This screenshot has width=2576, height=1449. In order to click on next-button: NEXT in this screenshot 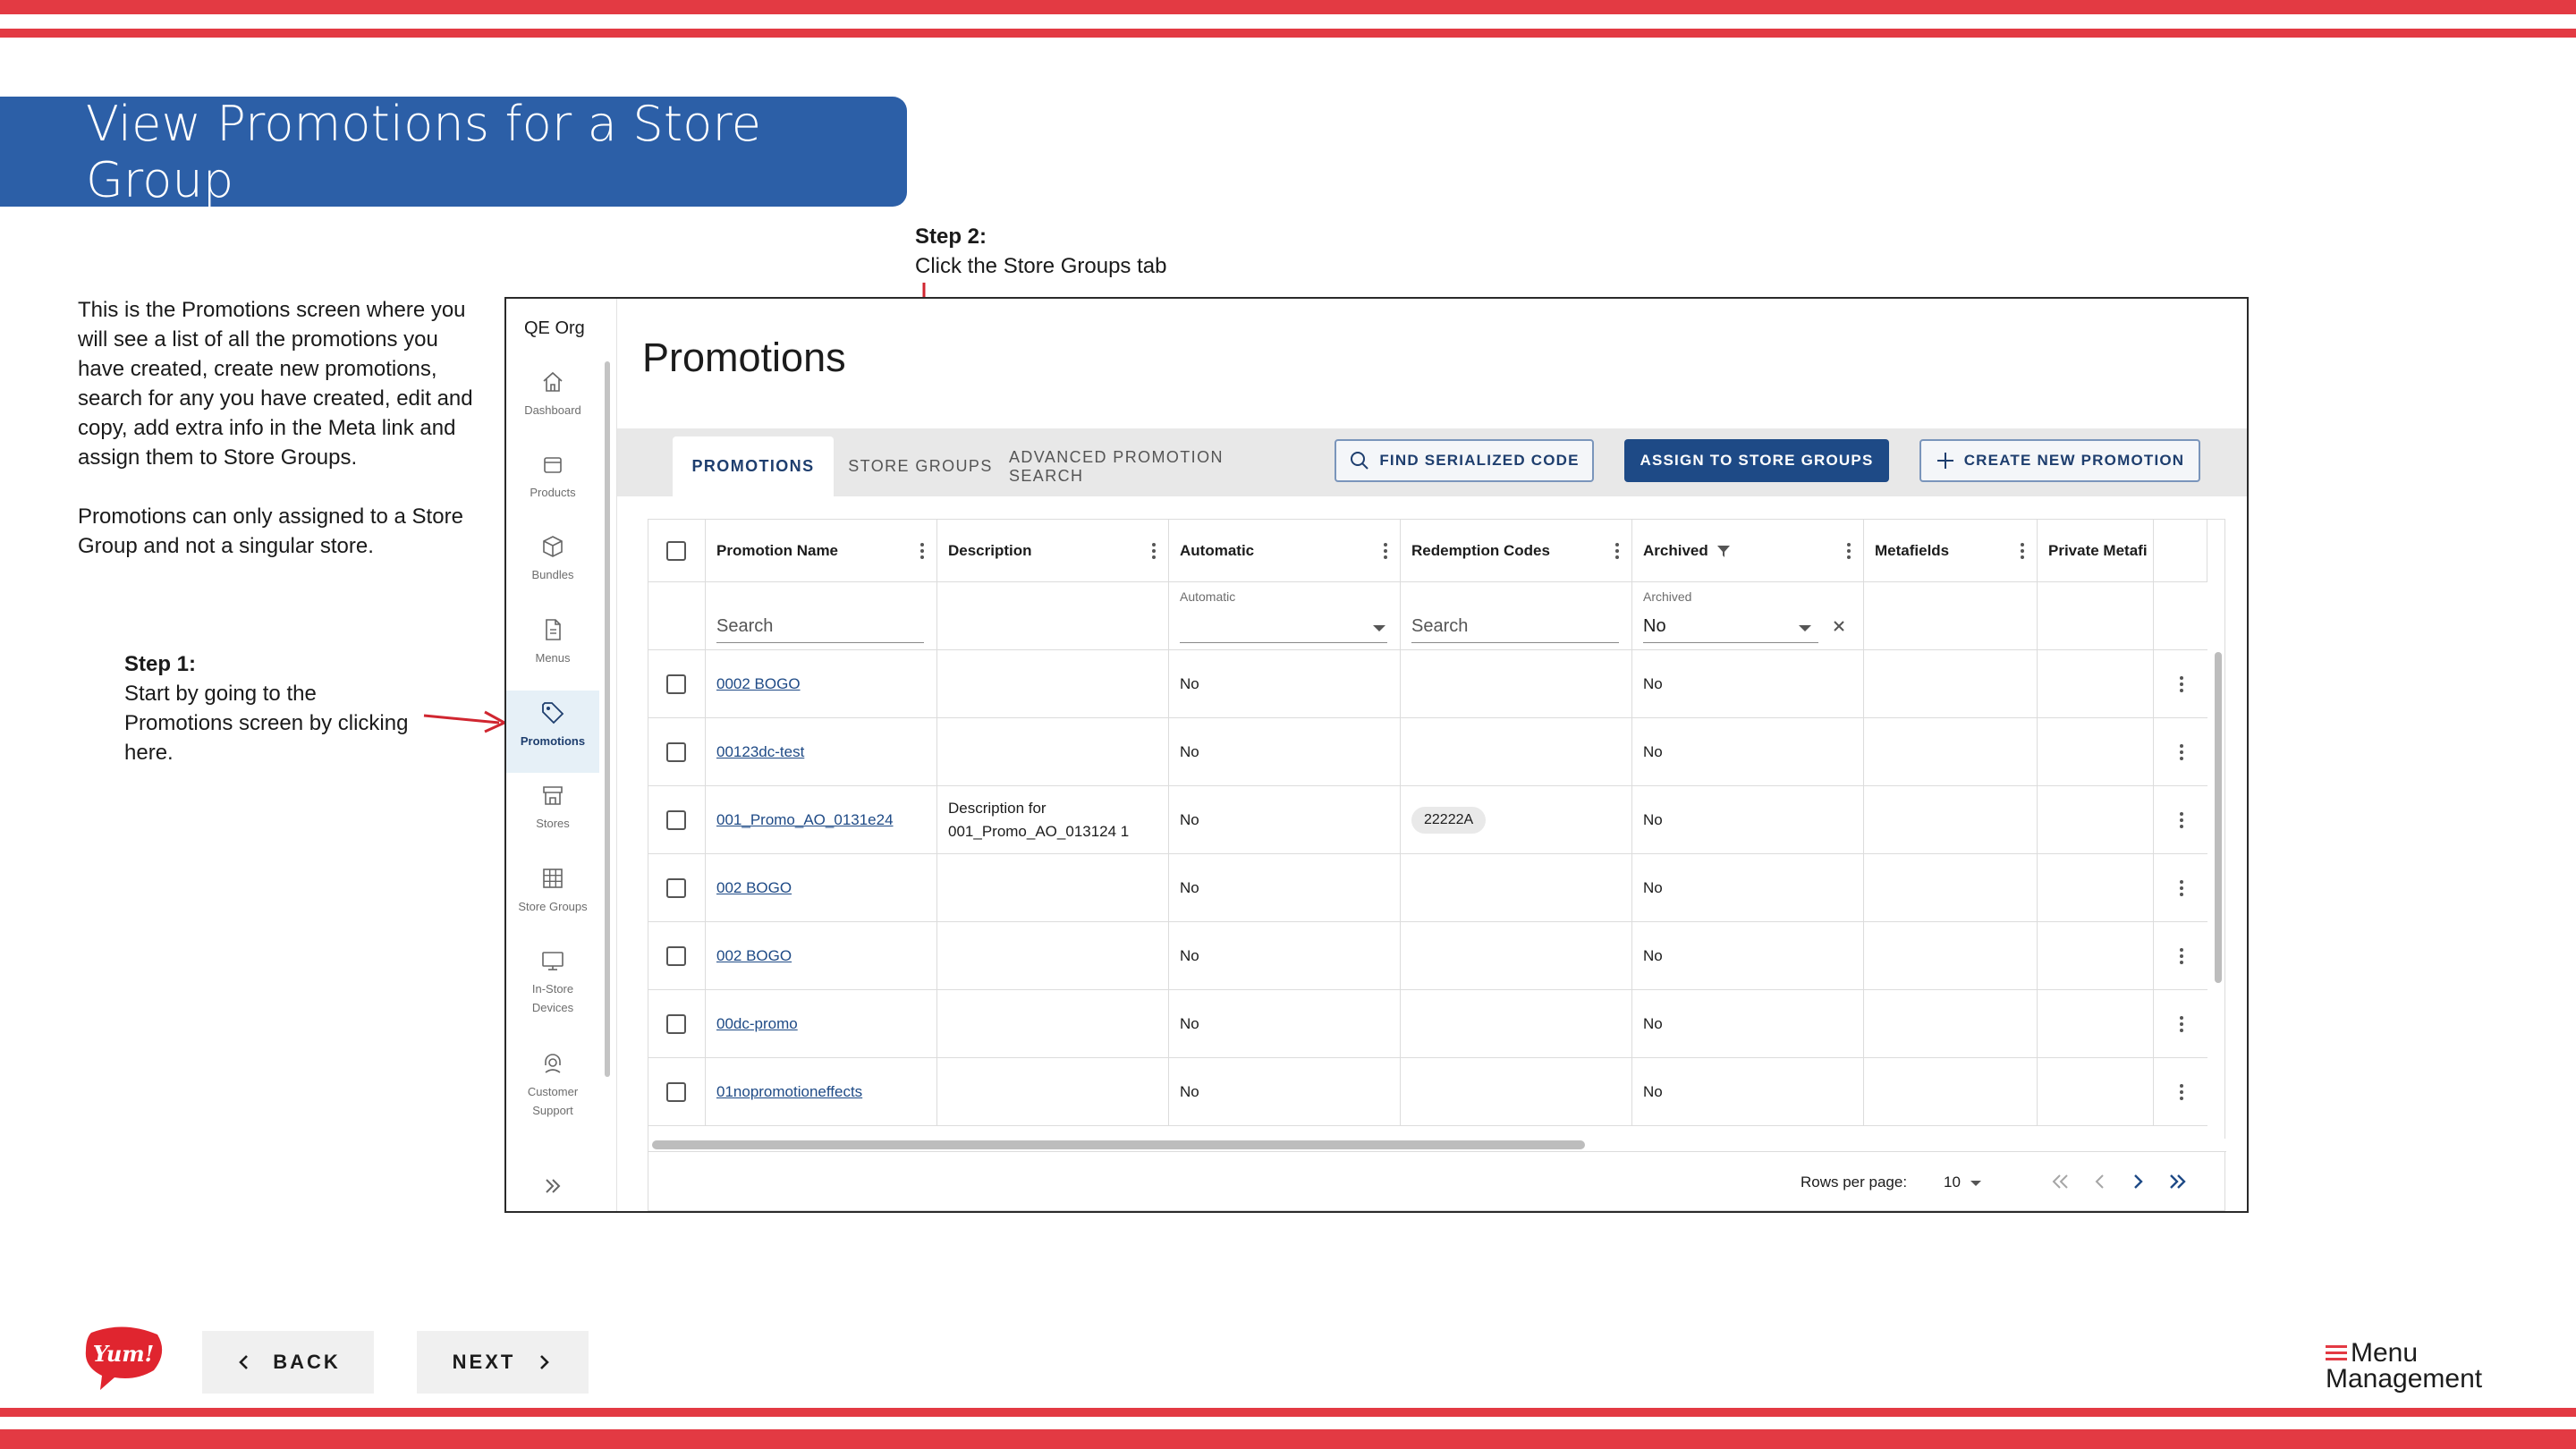, I will do `click(503, 1362)`.